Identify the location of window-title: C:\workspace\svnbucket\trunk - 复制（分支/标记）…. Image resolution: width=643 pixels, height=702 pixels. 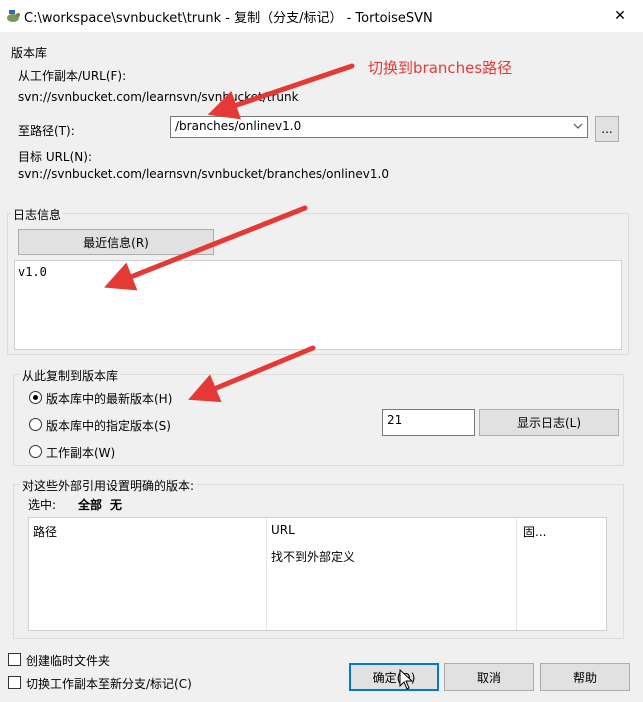
(228, 18).